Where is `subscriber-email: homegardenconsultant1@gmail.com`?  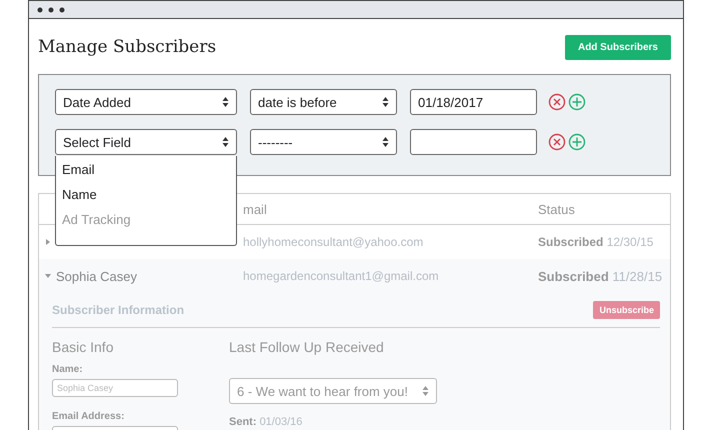 subscriber-email: homegardenconsultant1@gmail.com is located at coordinates (341, 276).